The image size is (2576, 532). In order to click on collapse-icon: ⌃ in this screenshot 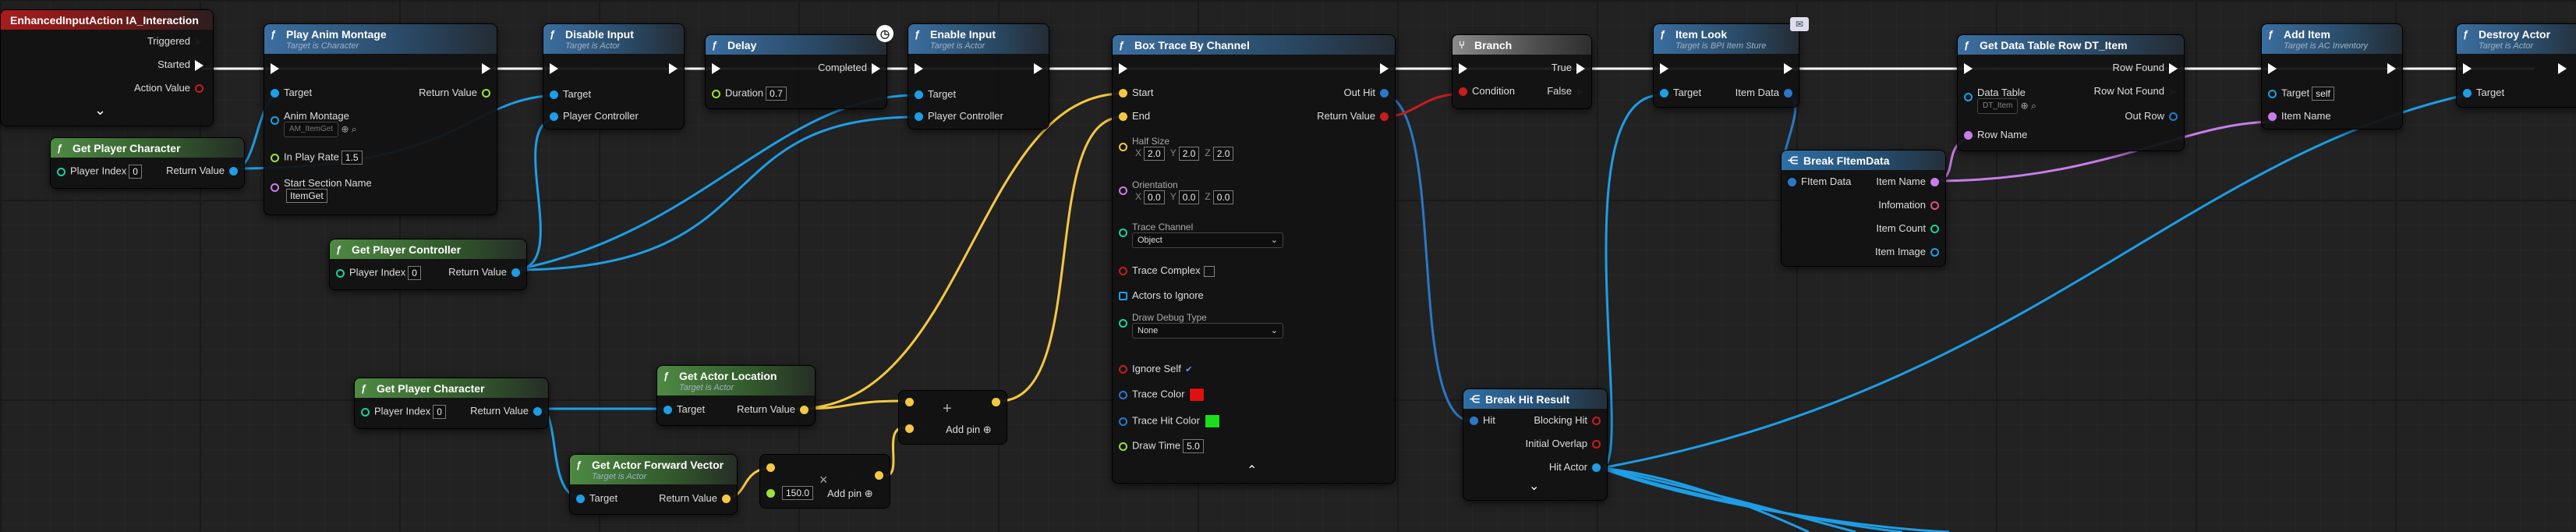, I will do `click(1252, 470)`.